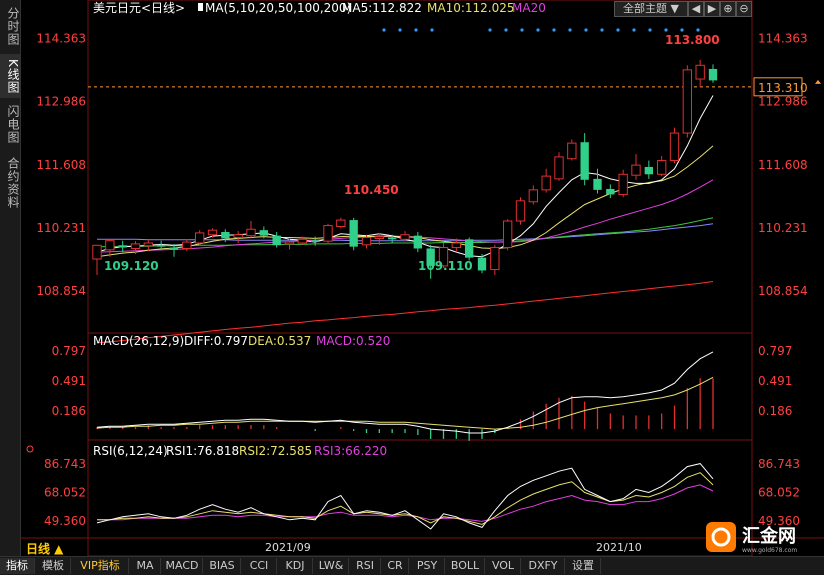  Describe the element at coordinates (769, 536) in the screenshot. I see `logo-text: 汇金网` at that location.